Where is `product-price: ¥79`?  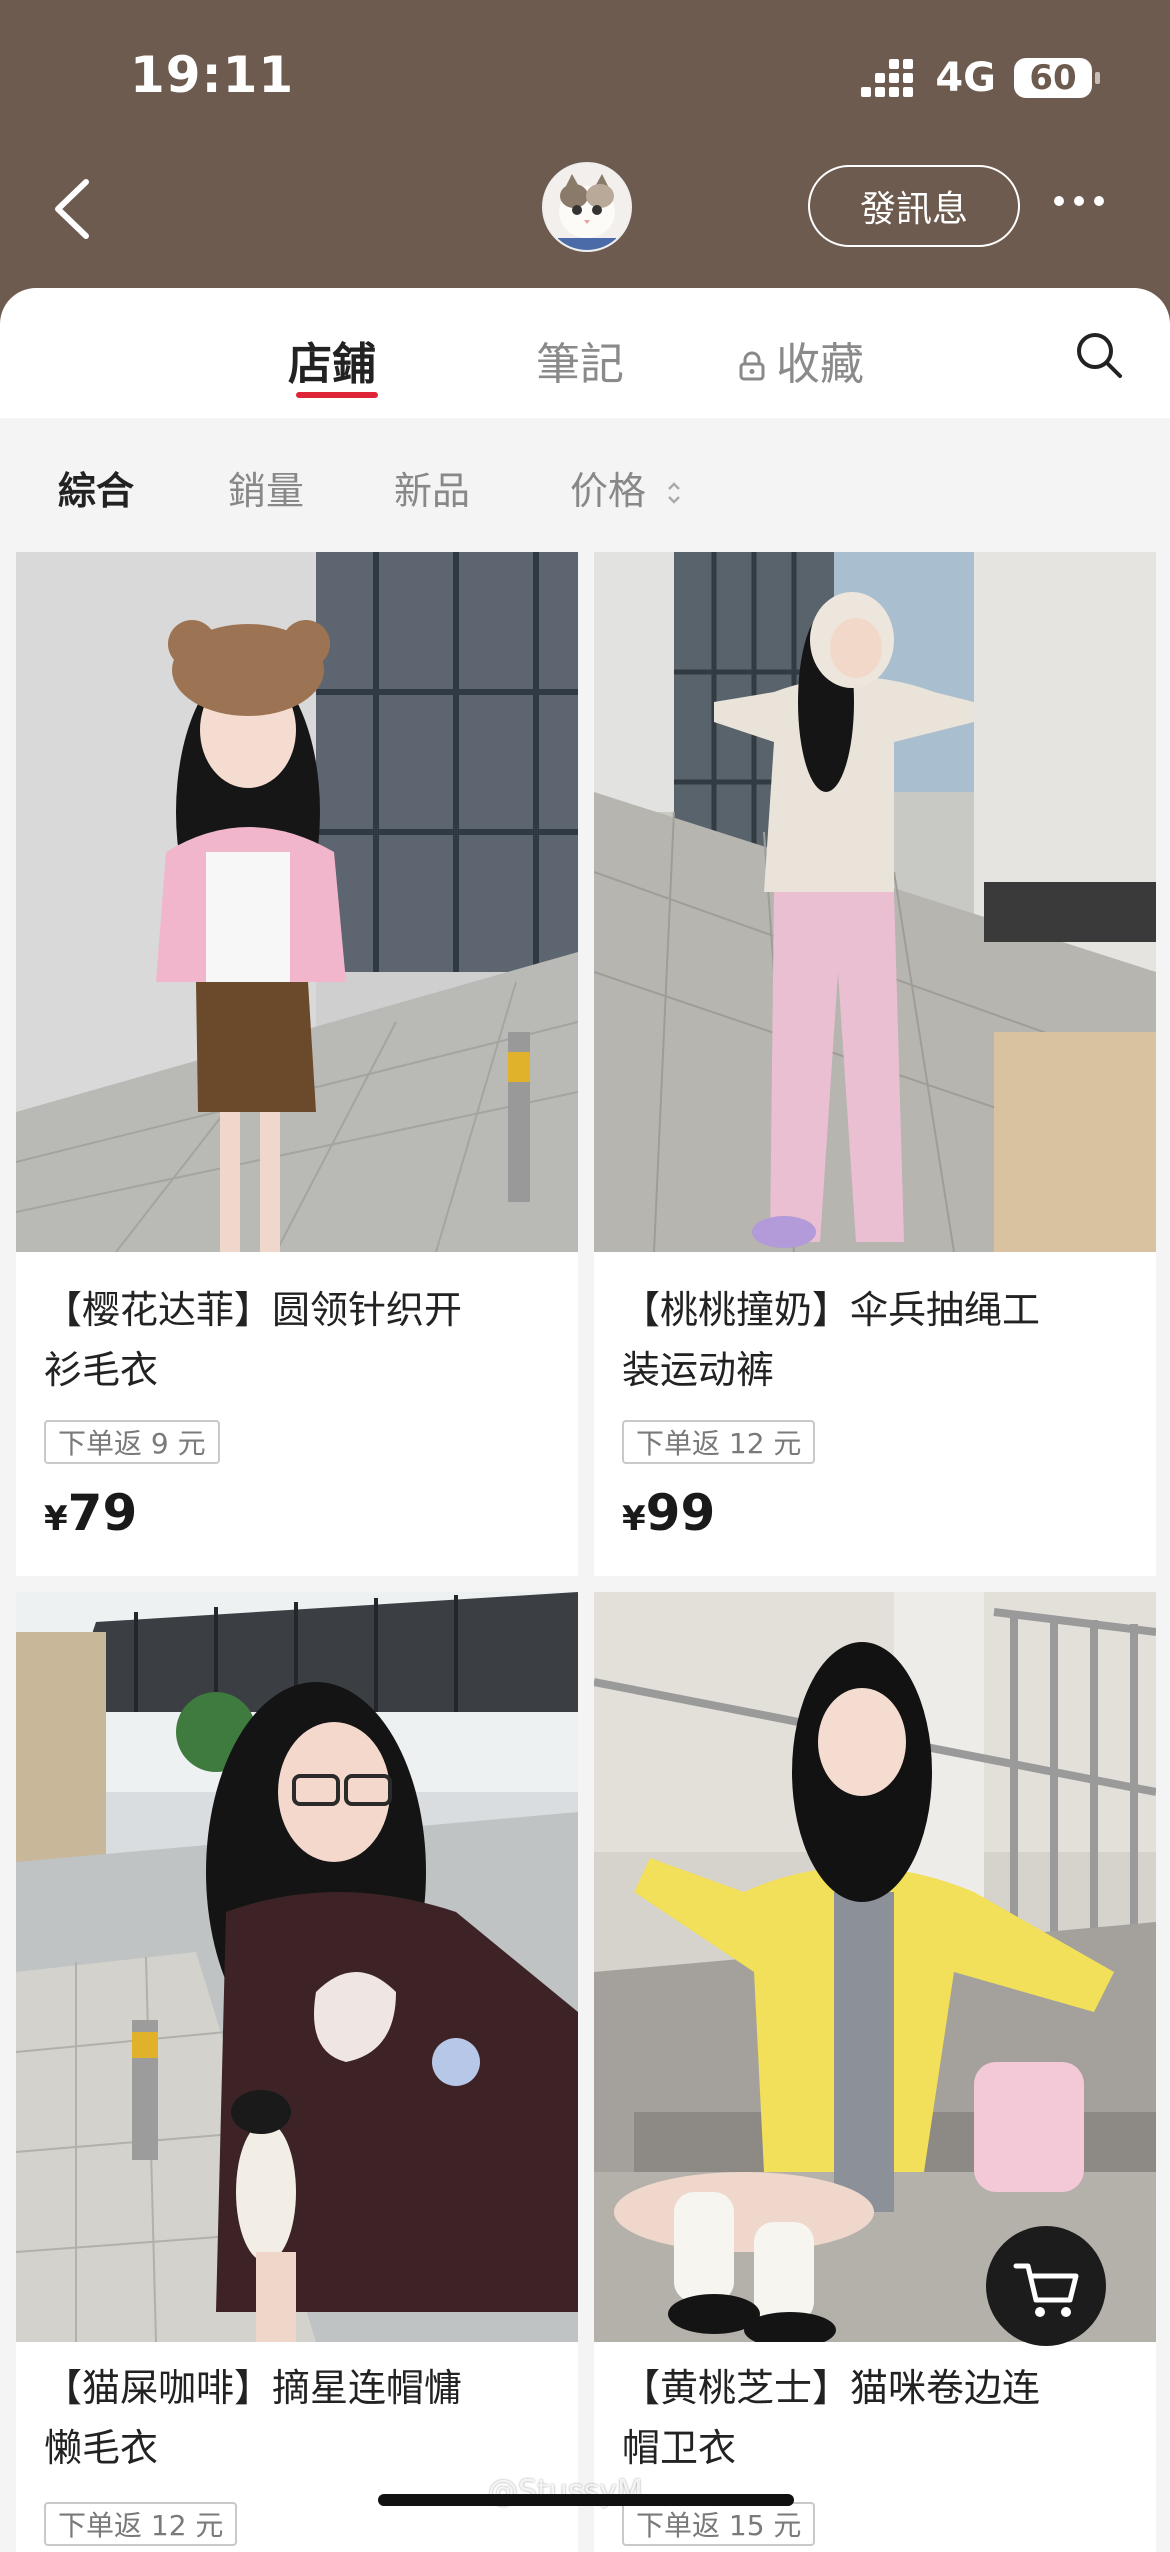
product-price: ¥79 is located at coordinates (91, 1513).